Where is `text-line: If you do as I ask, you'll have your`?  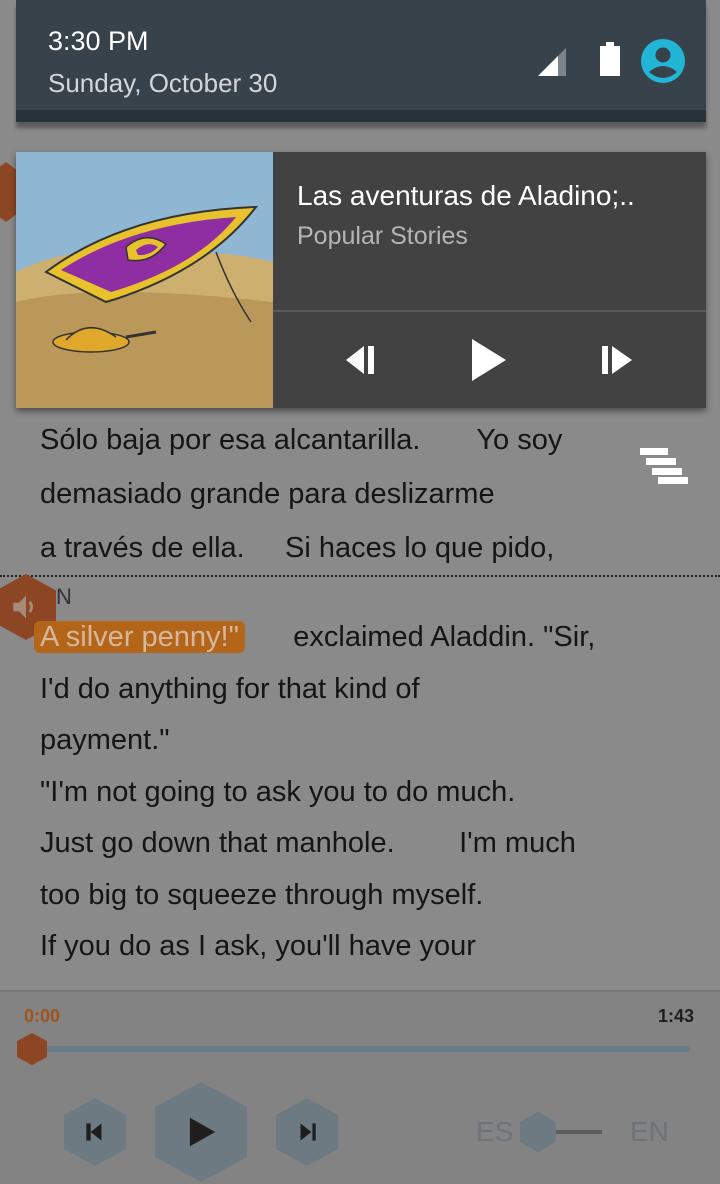
text-line: If you do as I ask, you'll have your is located at coordinates (258, 946).